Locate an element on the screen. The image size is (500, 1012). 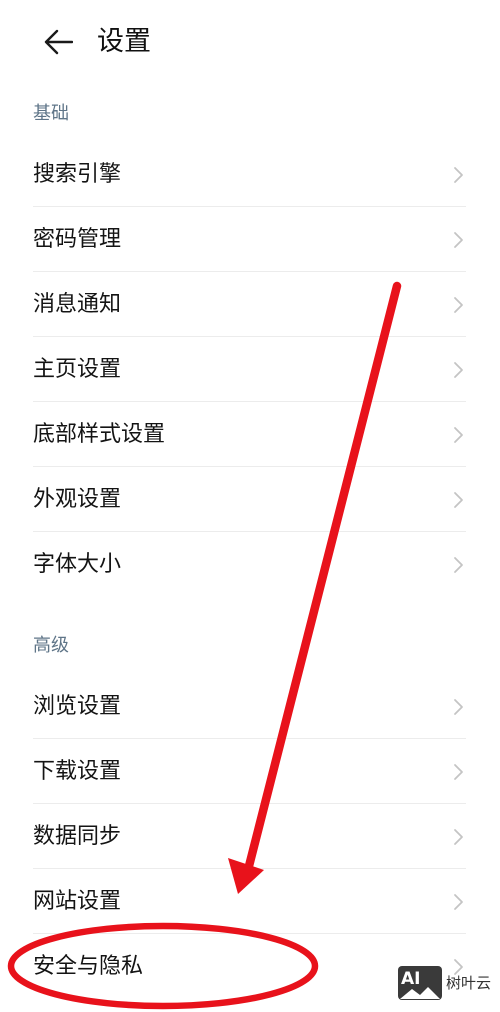
settings-item-label: 字体大小 is located at coordinates (77, 564).